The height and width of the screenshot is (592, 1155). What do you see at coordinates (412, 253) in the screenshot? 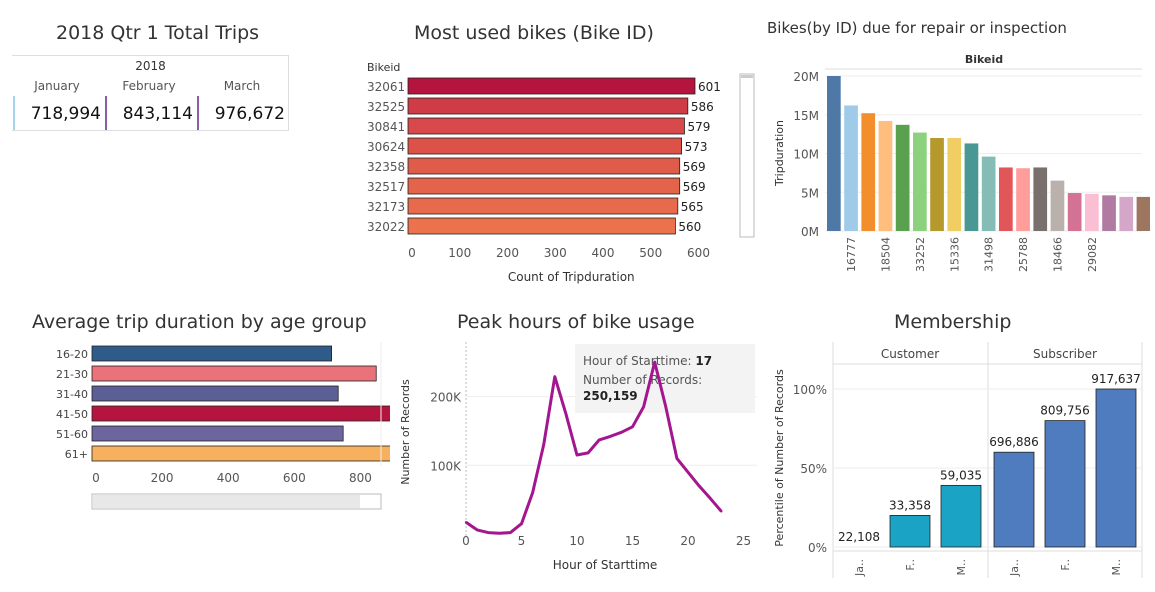
I see `most-used-x-tick: 0` at bounding box center [412, 253].